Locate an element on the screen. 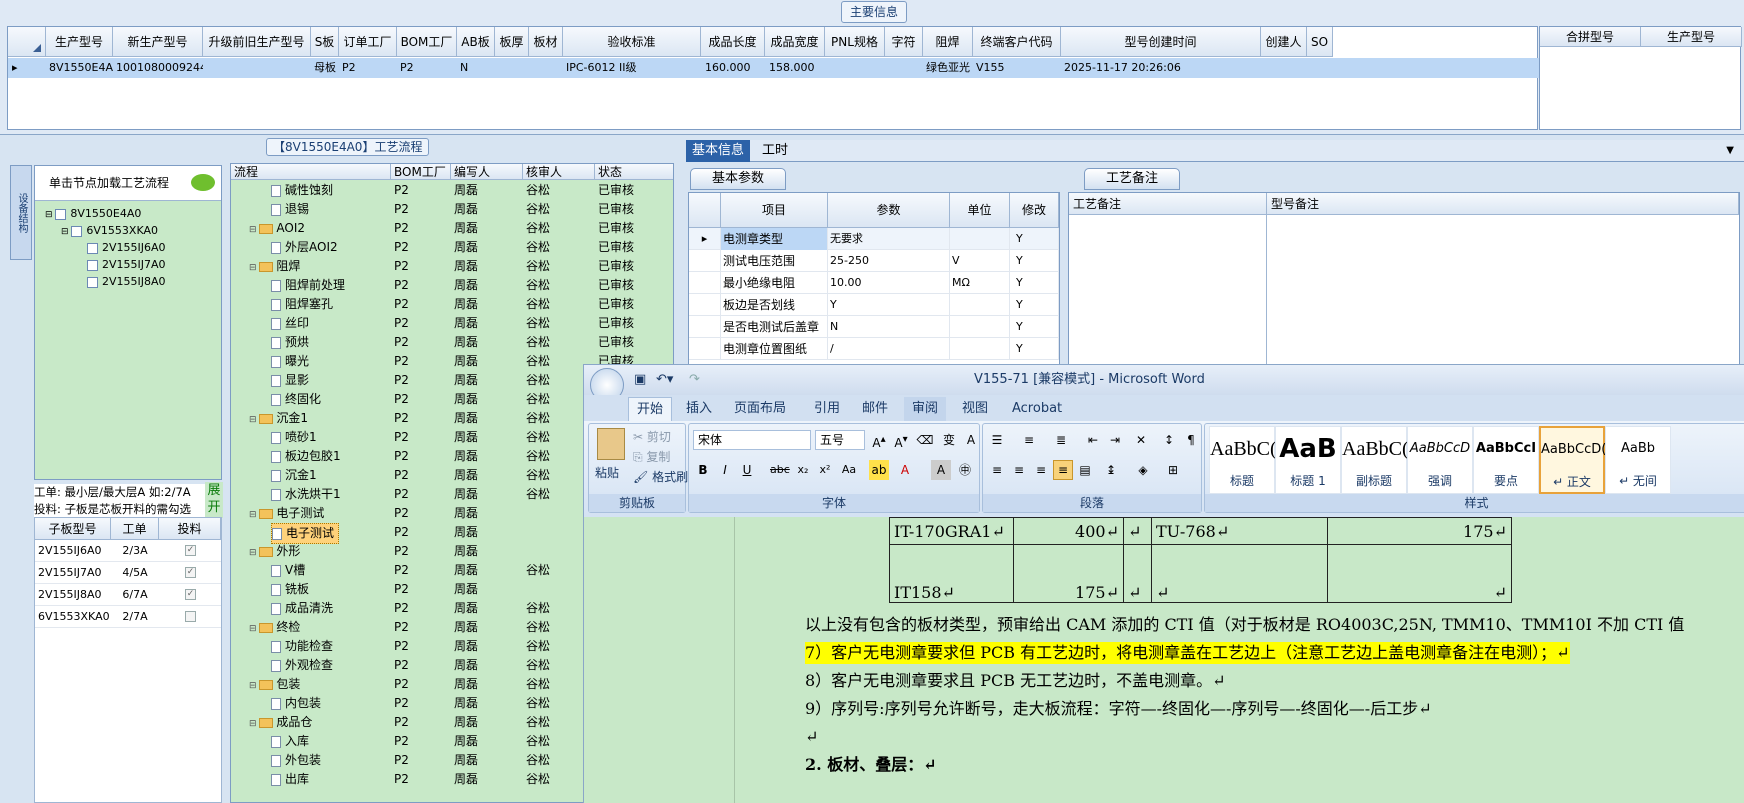 The width and height of the screenshot is (1744, 803). column-header: 生产型号 is located at coordinates (79, 42).